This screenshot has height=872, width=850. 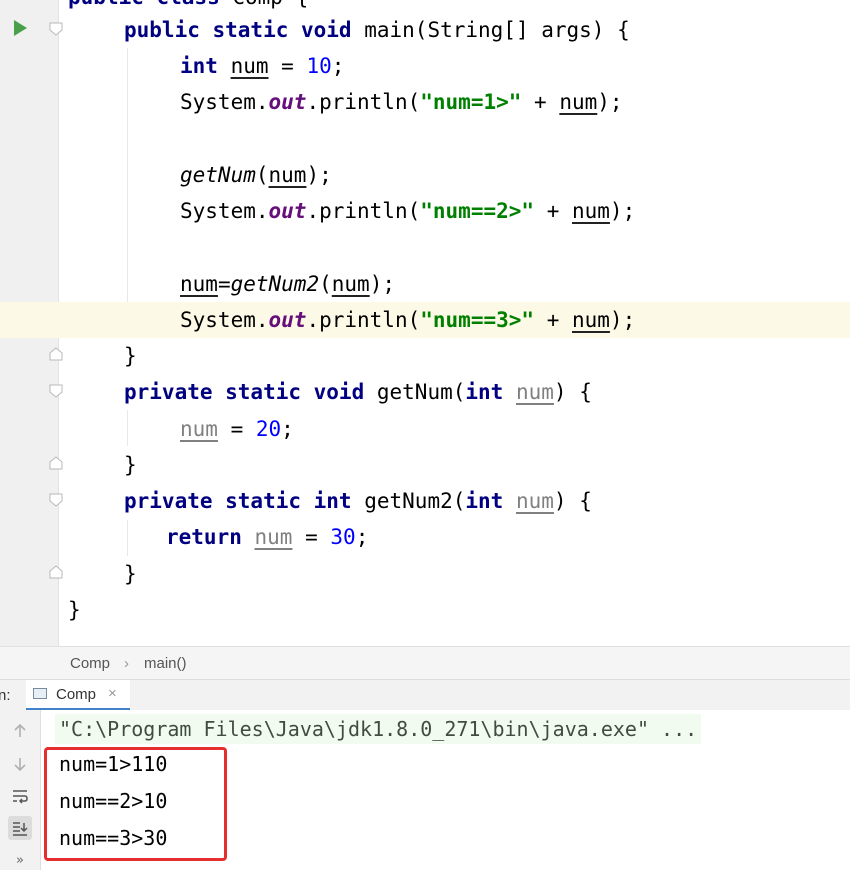 I want to click on keyword: private static int, so click(x=238, y=501).